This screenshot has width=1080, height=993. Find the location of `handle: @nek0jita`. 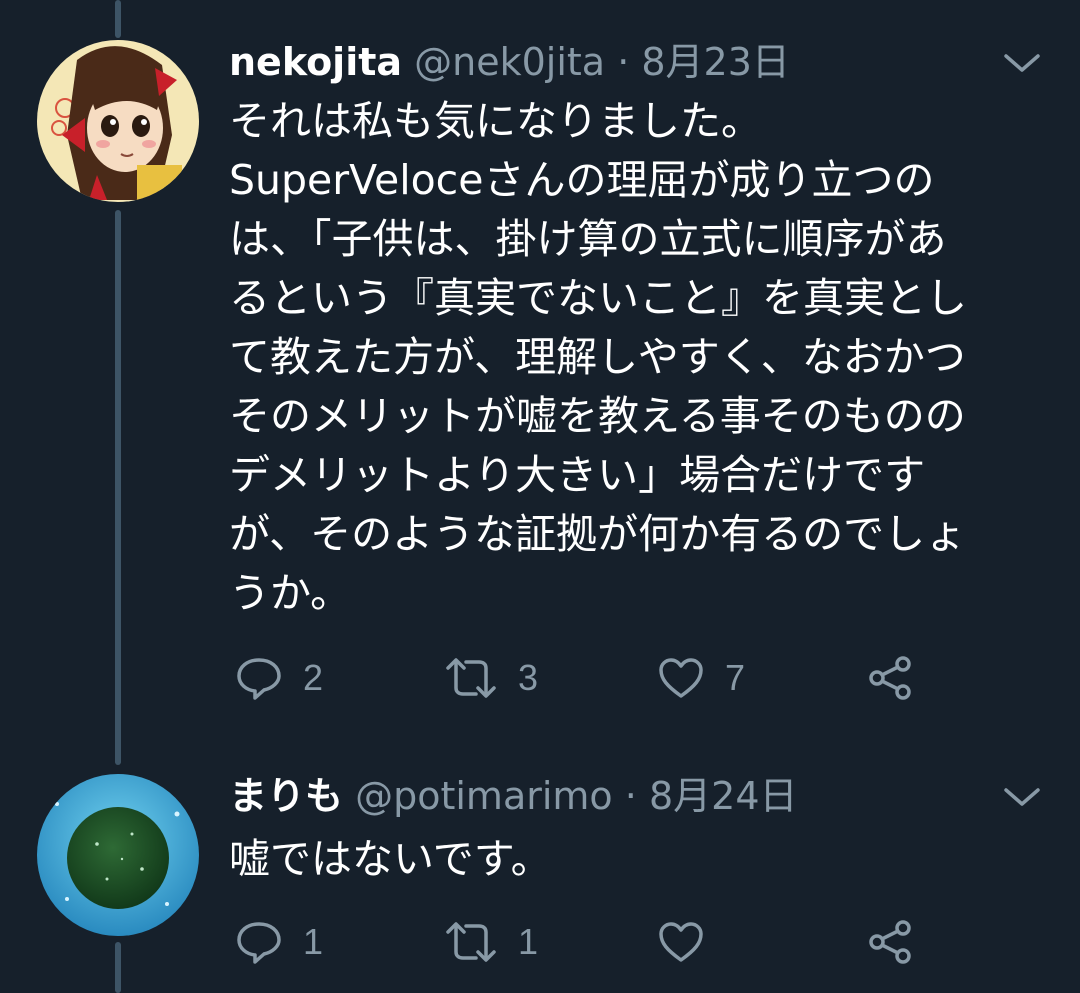

handle: @nek0jita is located at coordinates (509, 62).